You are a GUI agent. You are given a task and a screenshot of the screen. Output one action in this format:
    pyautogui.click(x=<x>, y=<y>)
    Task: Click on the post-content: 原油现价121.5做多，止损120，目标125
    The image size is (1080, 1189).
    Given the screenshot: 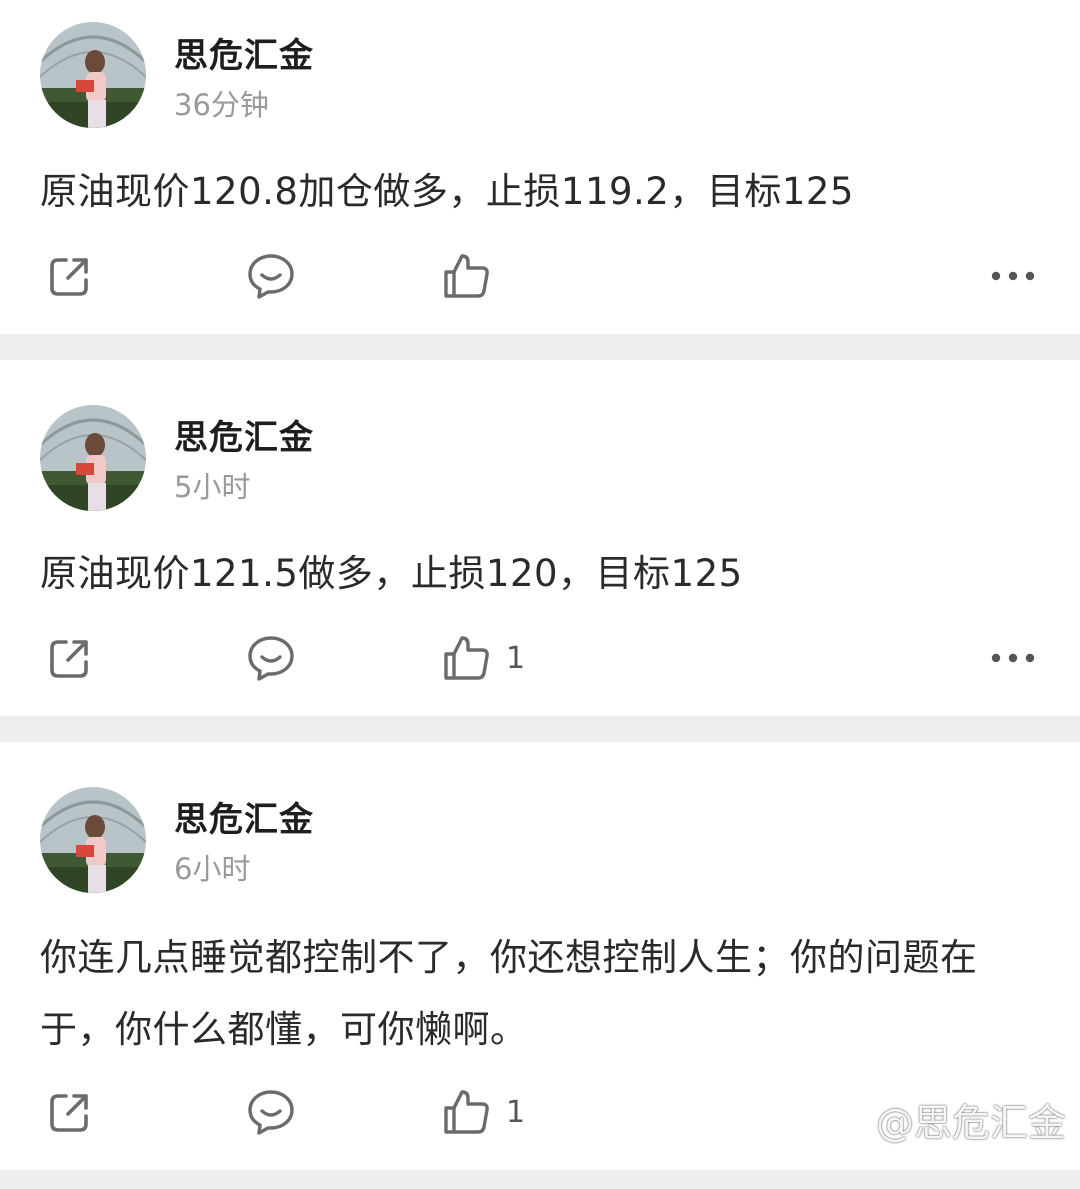 What is the action you would take?
    pyautogui.click(x=391, y=573)
    